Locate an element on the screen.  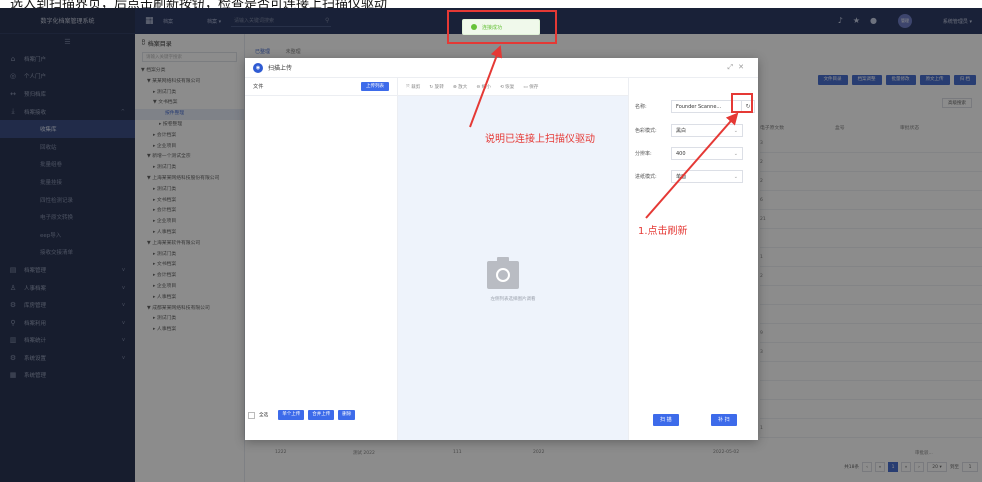
paper-mode-label: 进纸模式: is located at coordinates (646, 177).